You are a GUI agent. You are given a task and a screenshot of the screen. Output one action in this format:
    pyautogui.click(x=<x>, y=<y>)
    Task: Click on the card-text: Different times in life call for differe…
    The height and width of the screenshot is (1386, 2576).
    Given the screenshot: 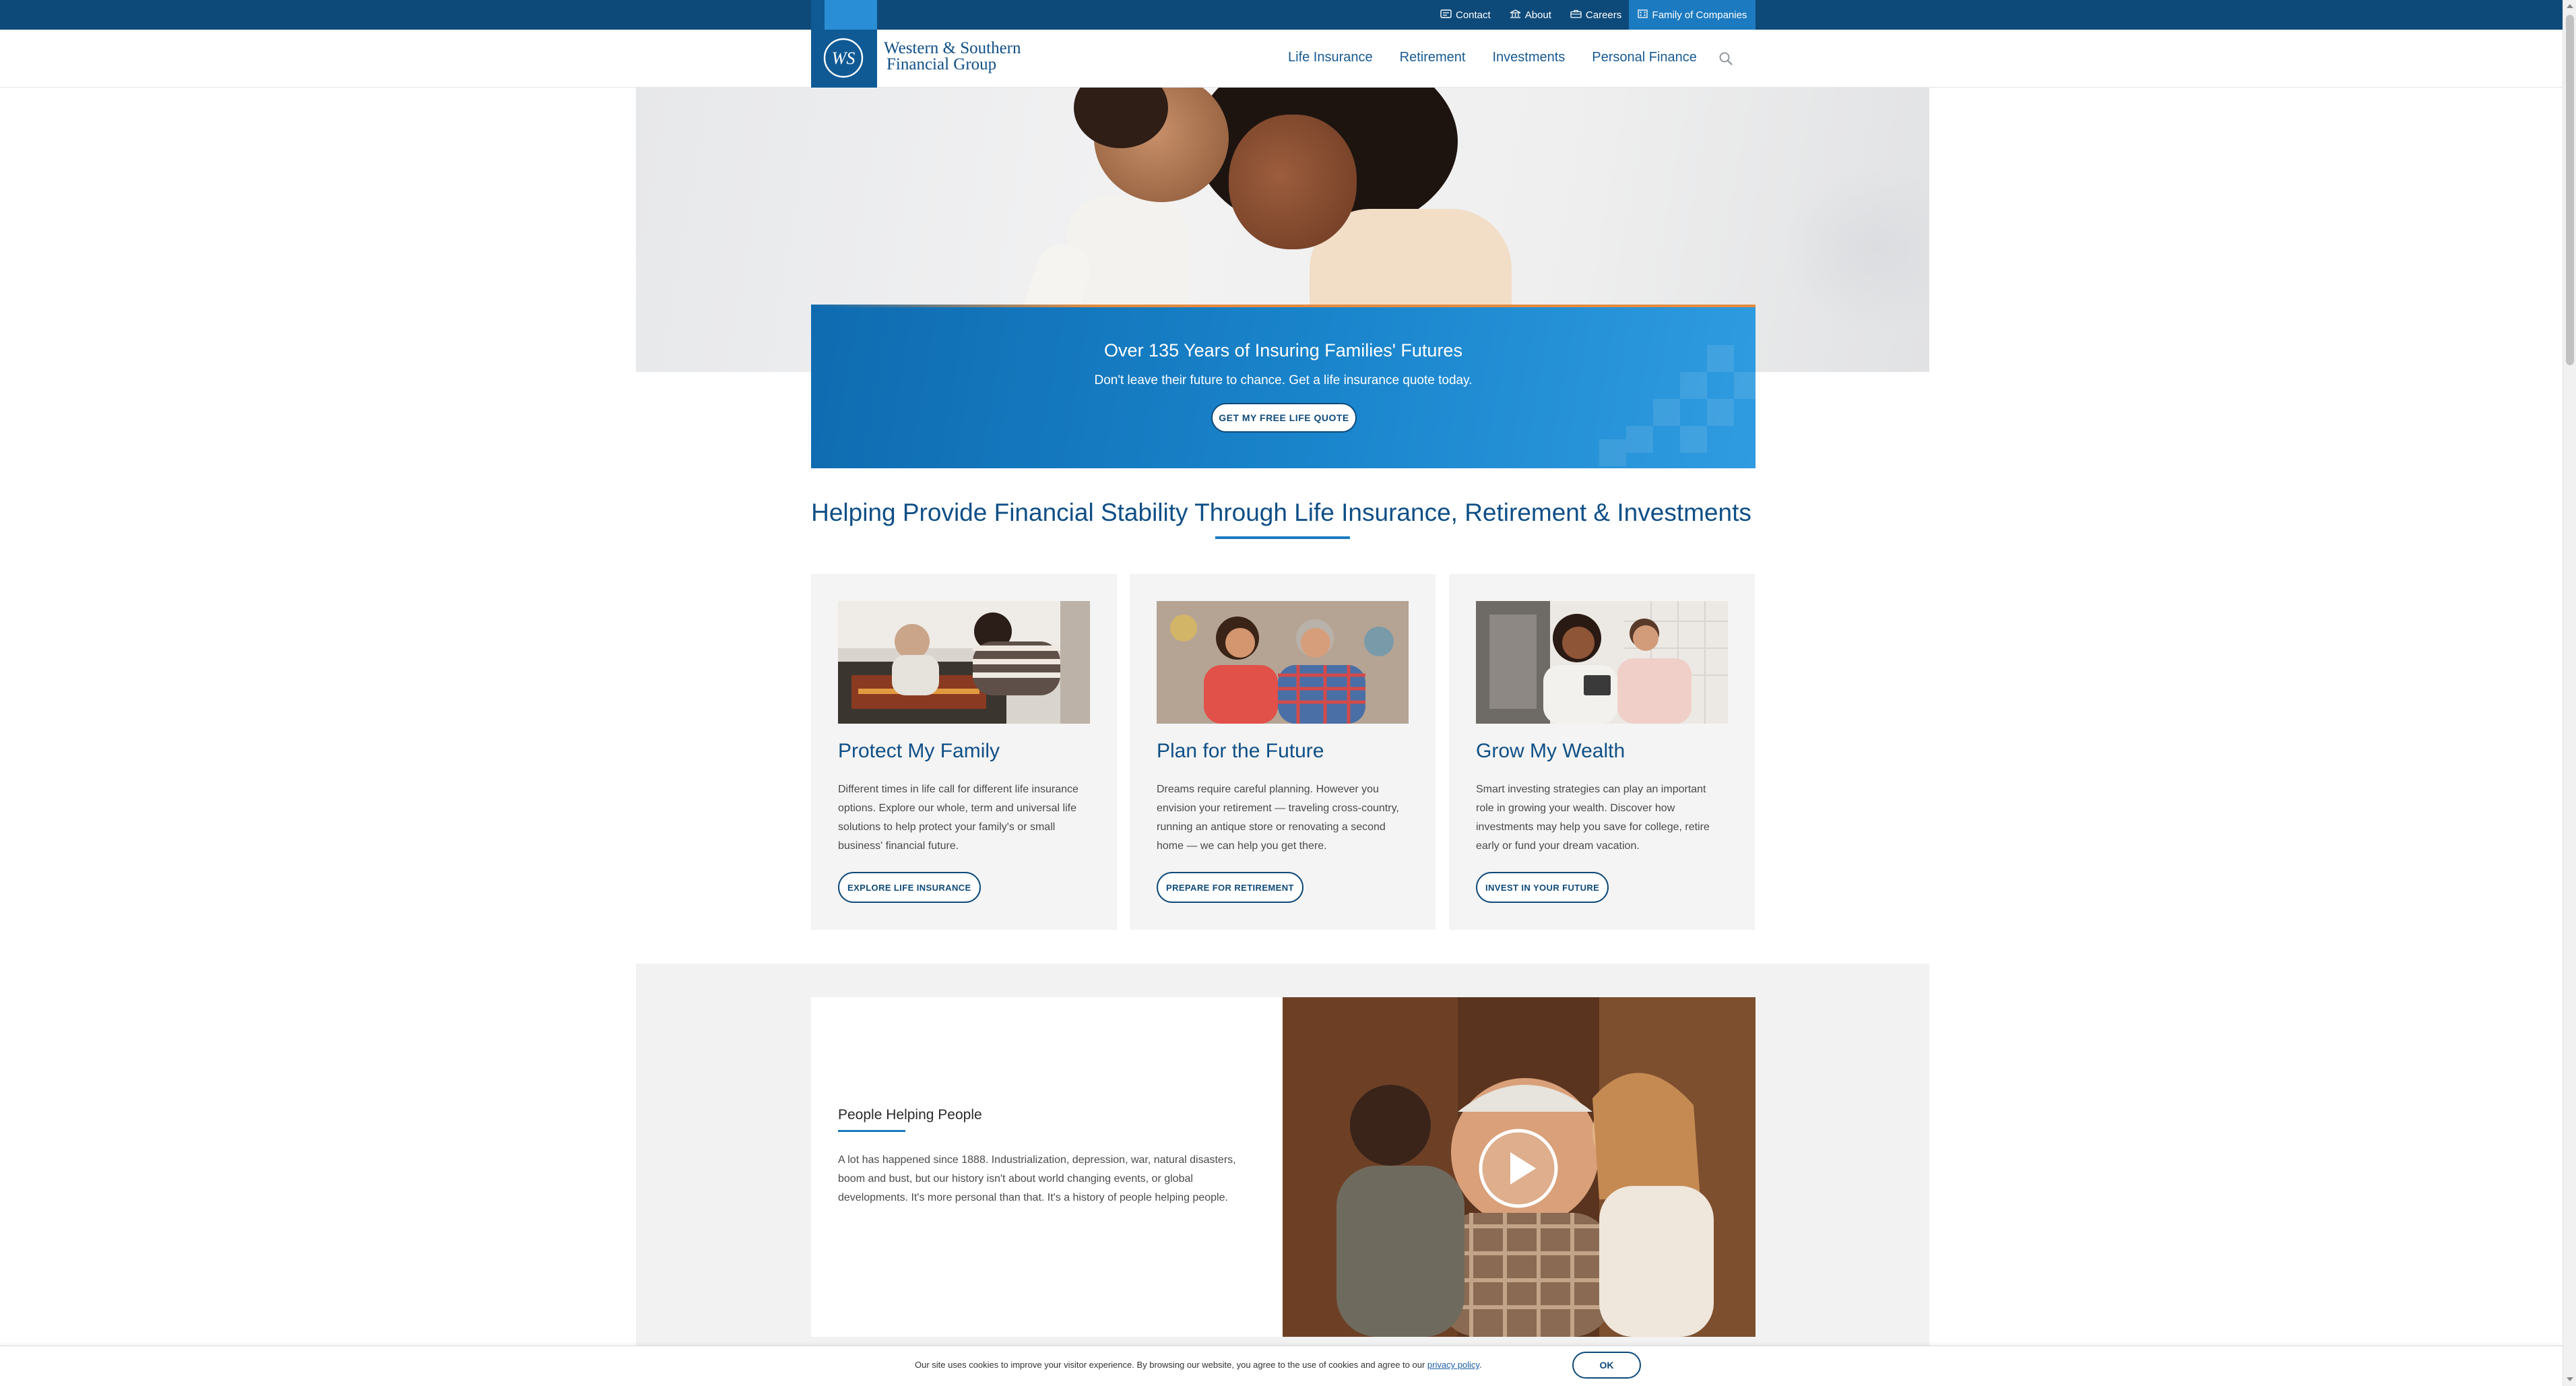 What is the action you would take?
    pyautogui.click(x=958, y=818)
    